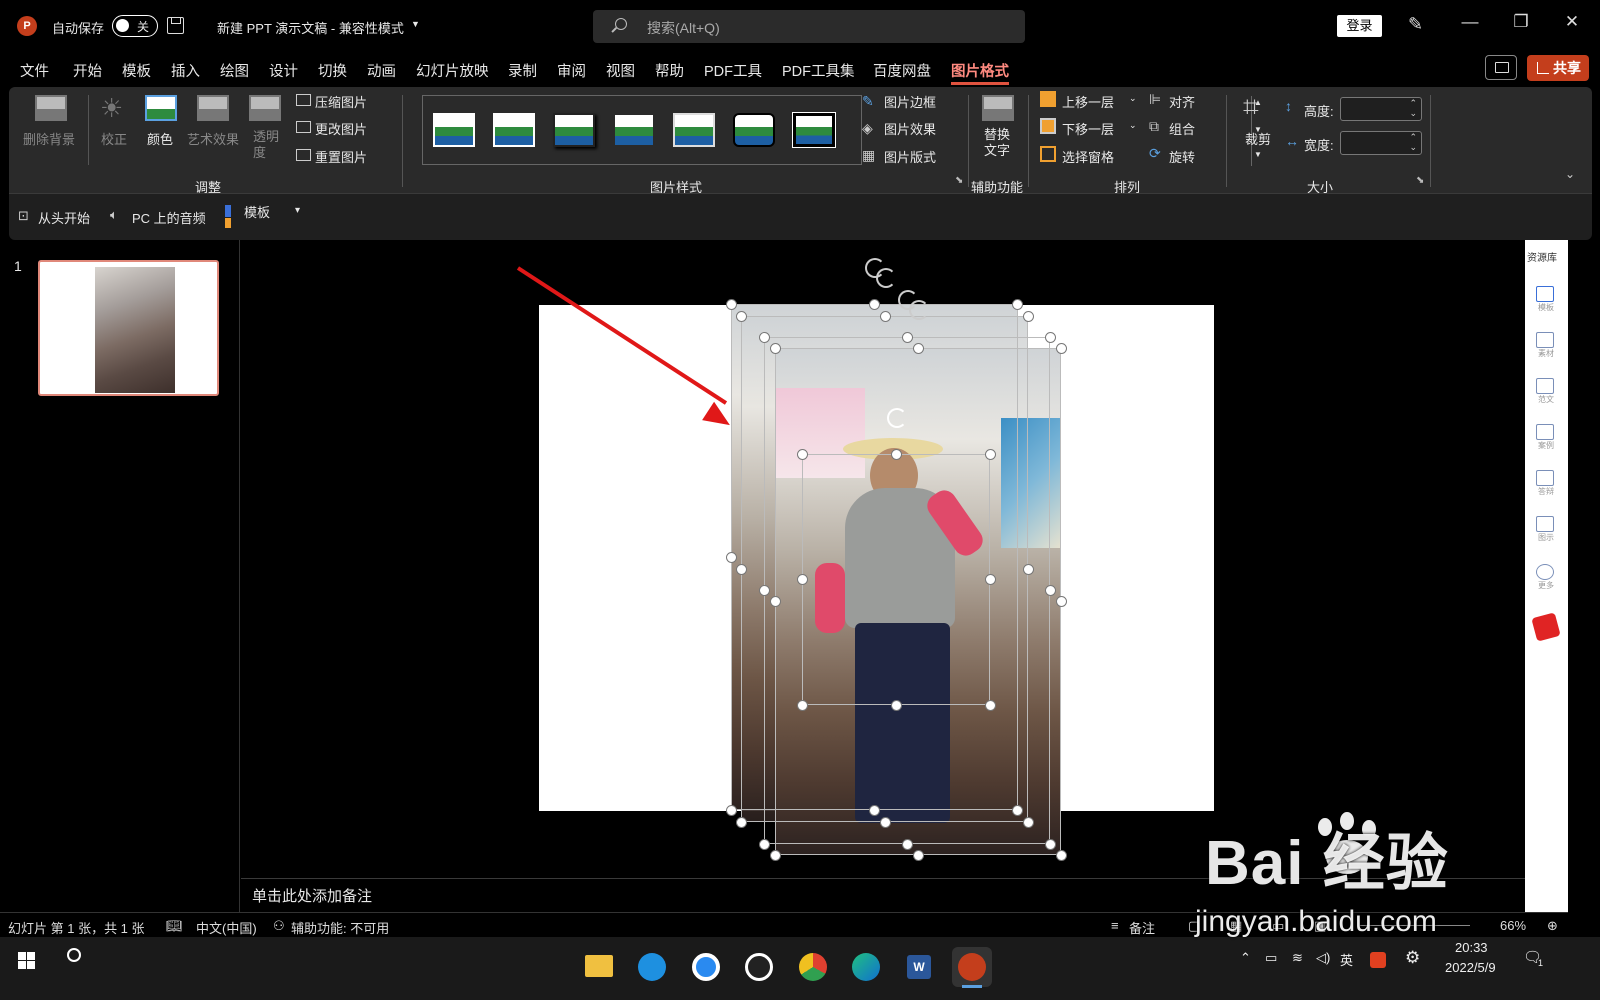  Describe the element at coordinates (257, 211) in the screenshot. I see `template-button: 模板` at that location.